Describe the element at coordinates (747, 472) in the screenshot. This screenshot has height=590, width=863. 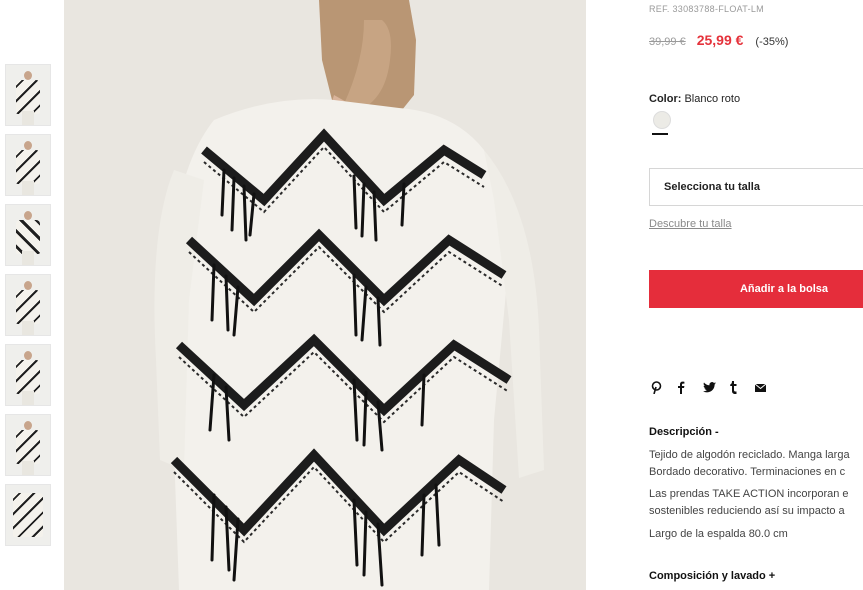
I see `description-line: Bordado decorativo. Terminaciones en c` at that location.